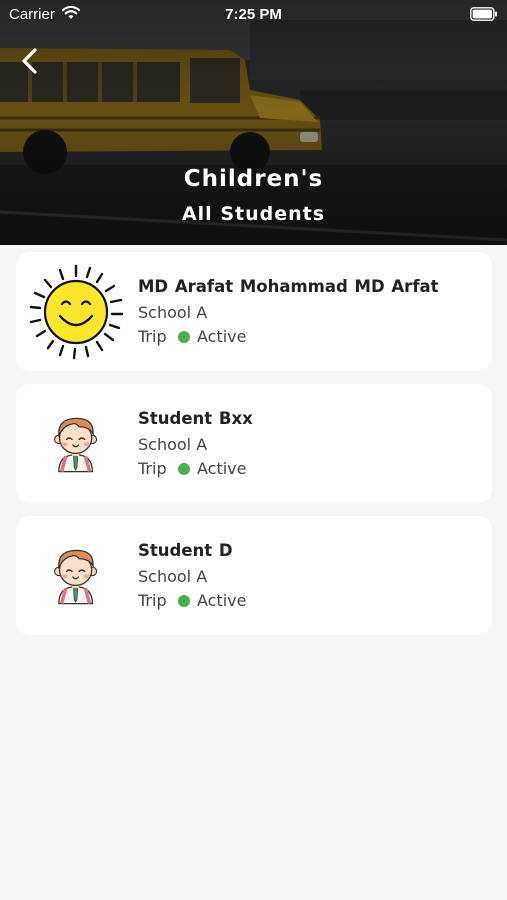 Image resolution: width=507 pixels, height=900 pixels. What do you see at coordinates (185, 550) in the screenshot?
I see `student-name: Student D` at bounding box center [185, 550].